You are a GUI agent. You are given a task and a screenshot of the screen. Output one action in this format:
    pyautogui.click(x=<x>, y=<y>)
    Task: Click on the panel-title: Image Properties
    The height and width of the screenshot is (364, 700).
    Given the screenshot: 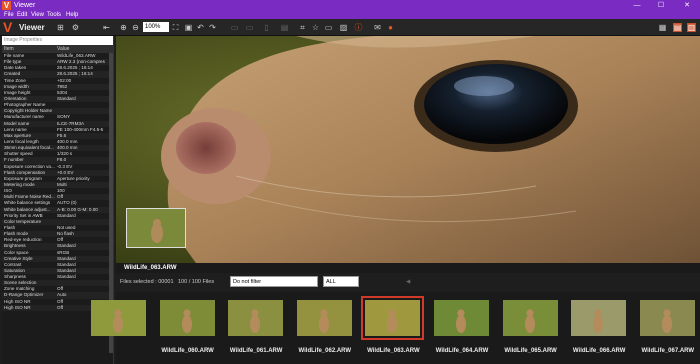 What is the action you would take?
    pyautogui.click(x=57, y=40)
    